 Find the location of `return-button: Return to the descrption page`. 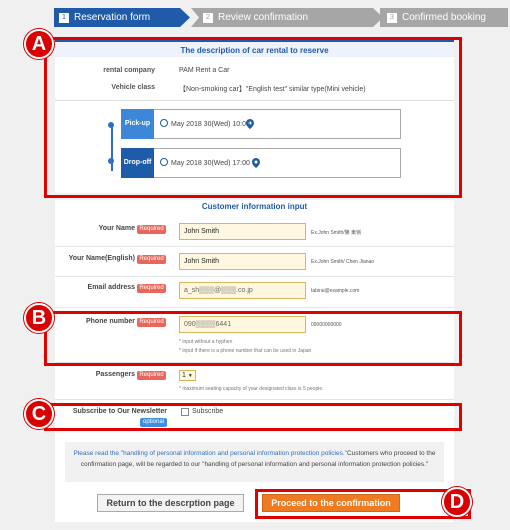

return-button: Return to the descrption page is located at coordinates (170, 503).